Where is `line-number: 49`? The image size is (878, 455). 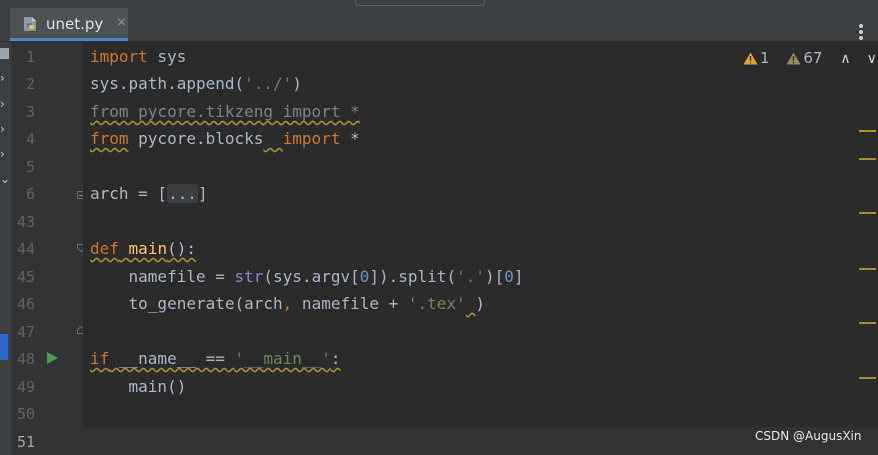 line-number: 49 is located at coordinates (25, 387).